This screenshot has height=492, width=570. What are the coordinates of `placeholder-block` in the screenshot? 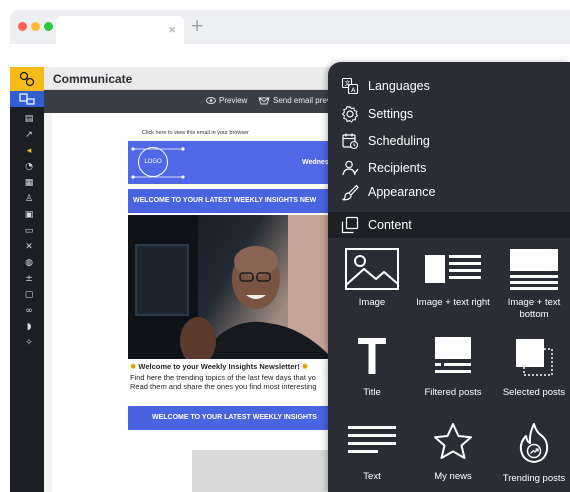 It's located at (268, 471).